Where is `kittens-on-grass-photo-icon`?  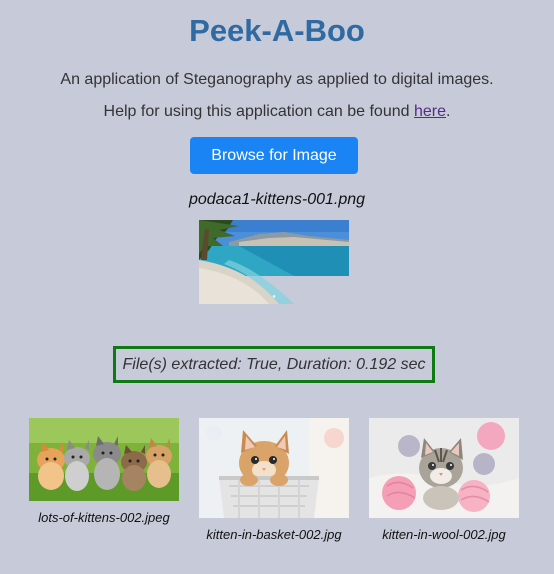 kittens-on-grass-photo-icon is located at coordinates (104, 459).